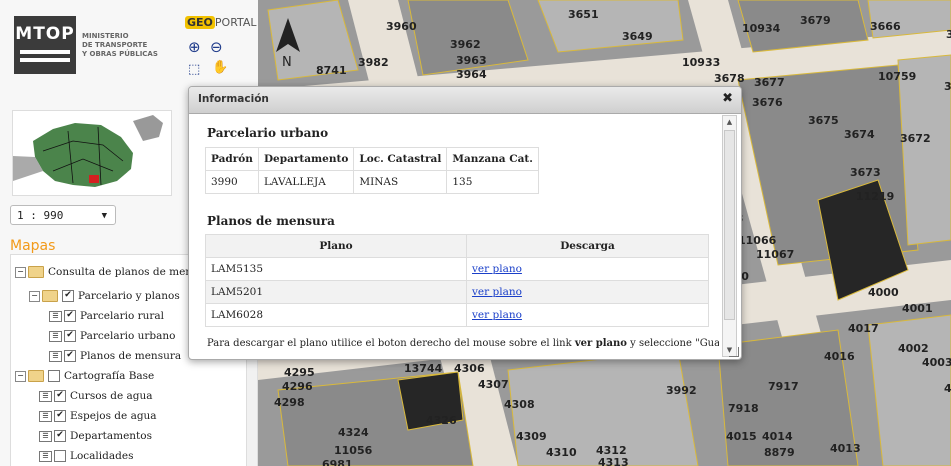  I want to click on parcel-label: 7917, so click(783, 386).